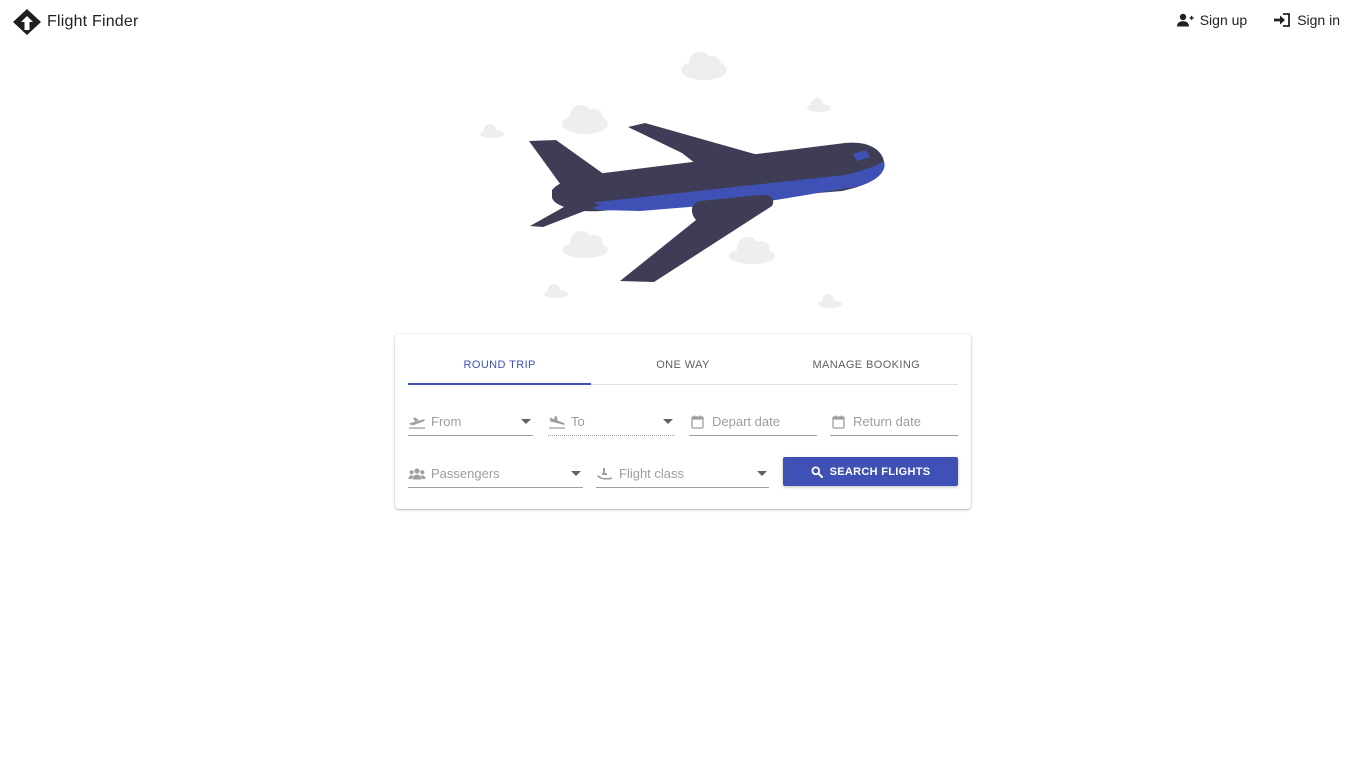 The height and width of the screenshot is (768, 1366). I want to click on from-placeholder: From, so click(446, 421).